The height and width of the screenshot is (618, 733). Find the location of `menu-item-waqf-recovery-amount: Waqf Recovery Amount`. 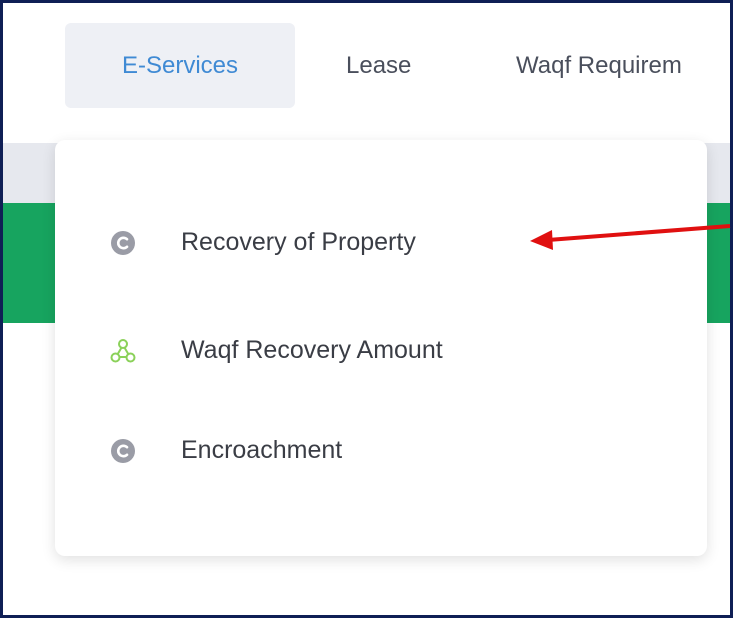

menu-item-waqf-recovery-amount: Waqf Recovery Amount is located at coordinates (276, 350).